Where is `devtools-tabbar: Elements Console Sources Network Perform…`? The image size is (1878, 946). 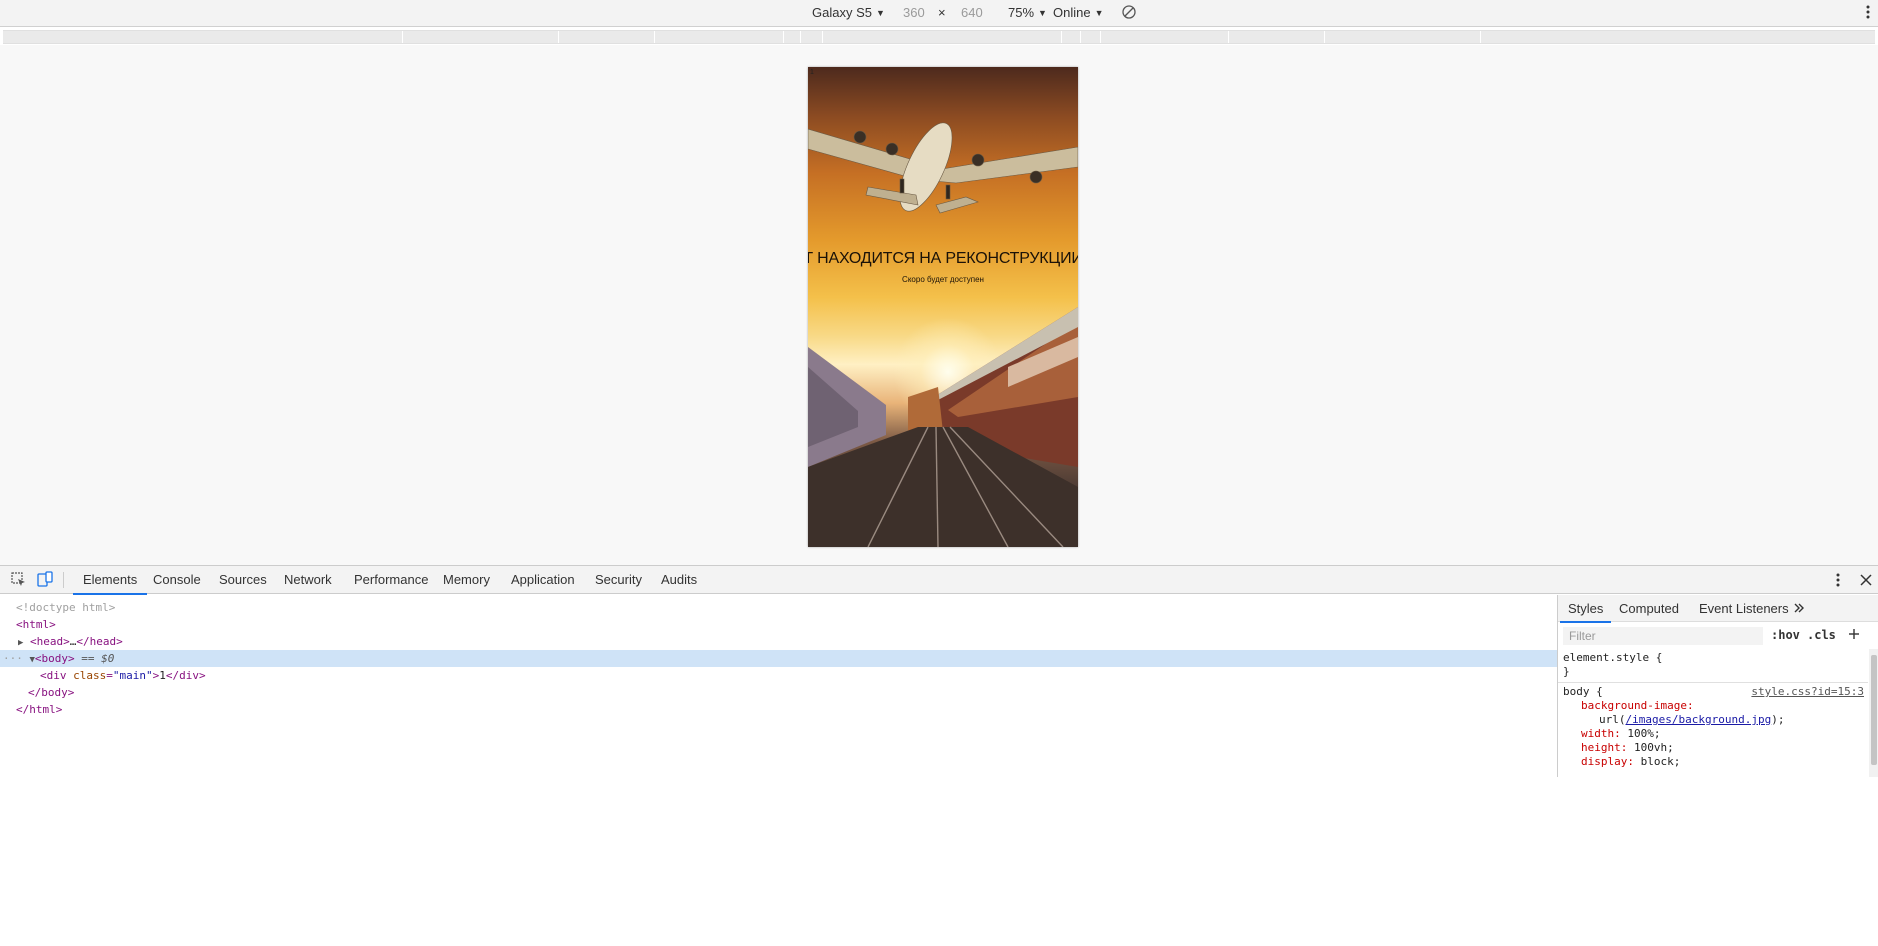 devtools-tabbar: Elements Console Sources Network Perform… is located at coordinates (939, 580).